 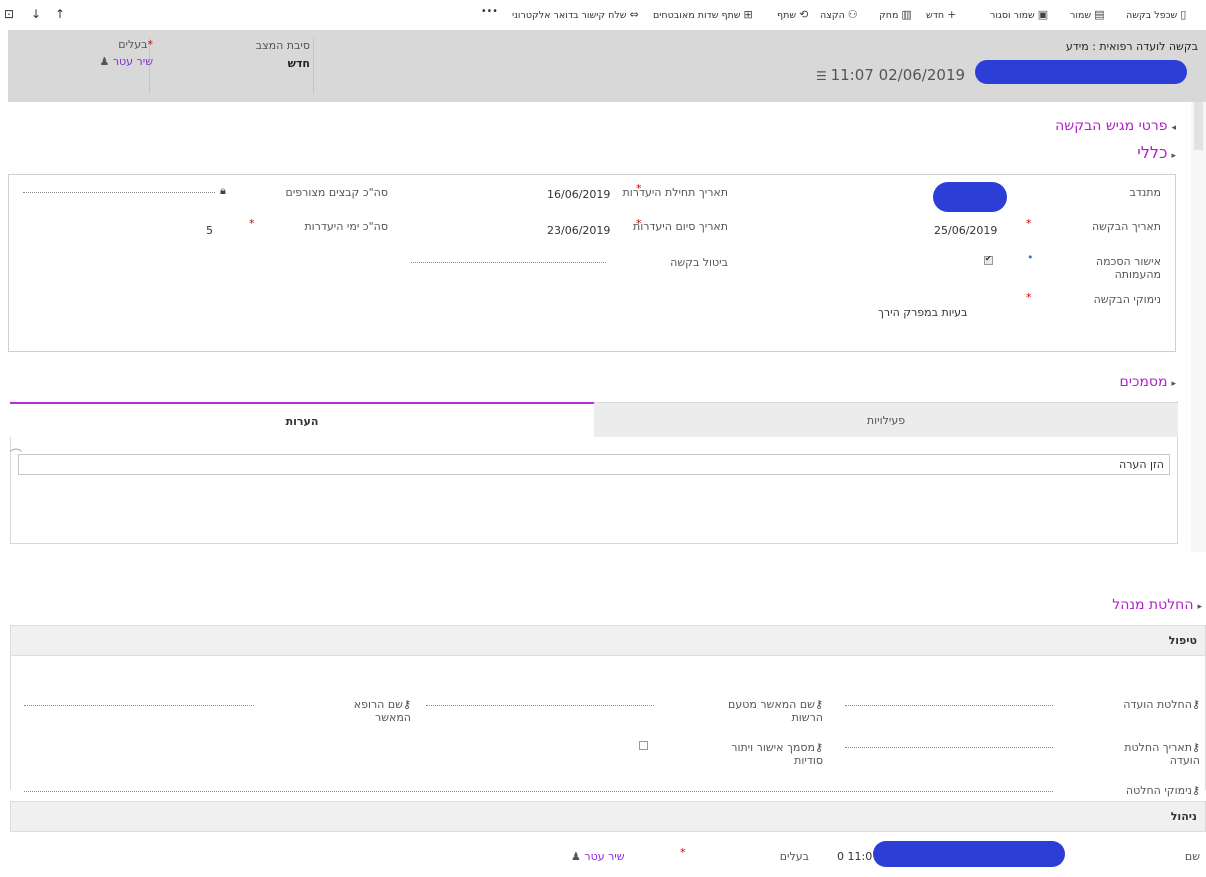 What do you see at coordinates (699, 262) in the screenshot?
I see `cancel-request-label: ביטול בקשה` at bounding box center [699, 262].